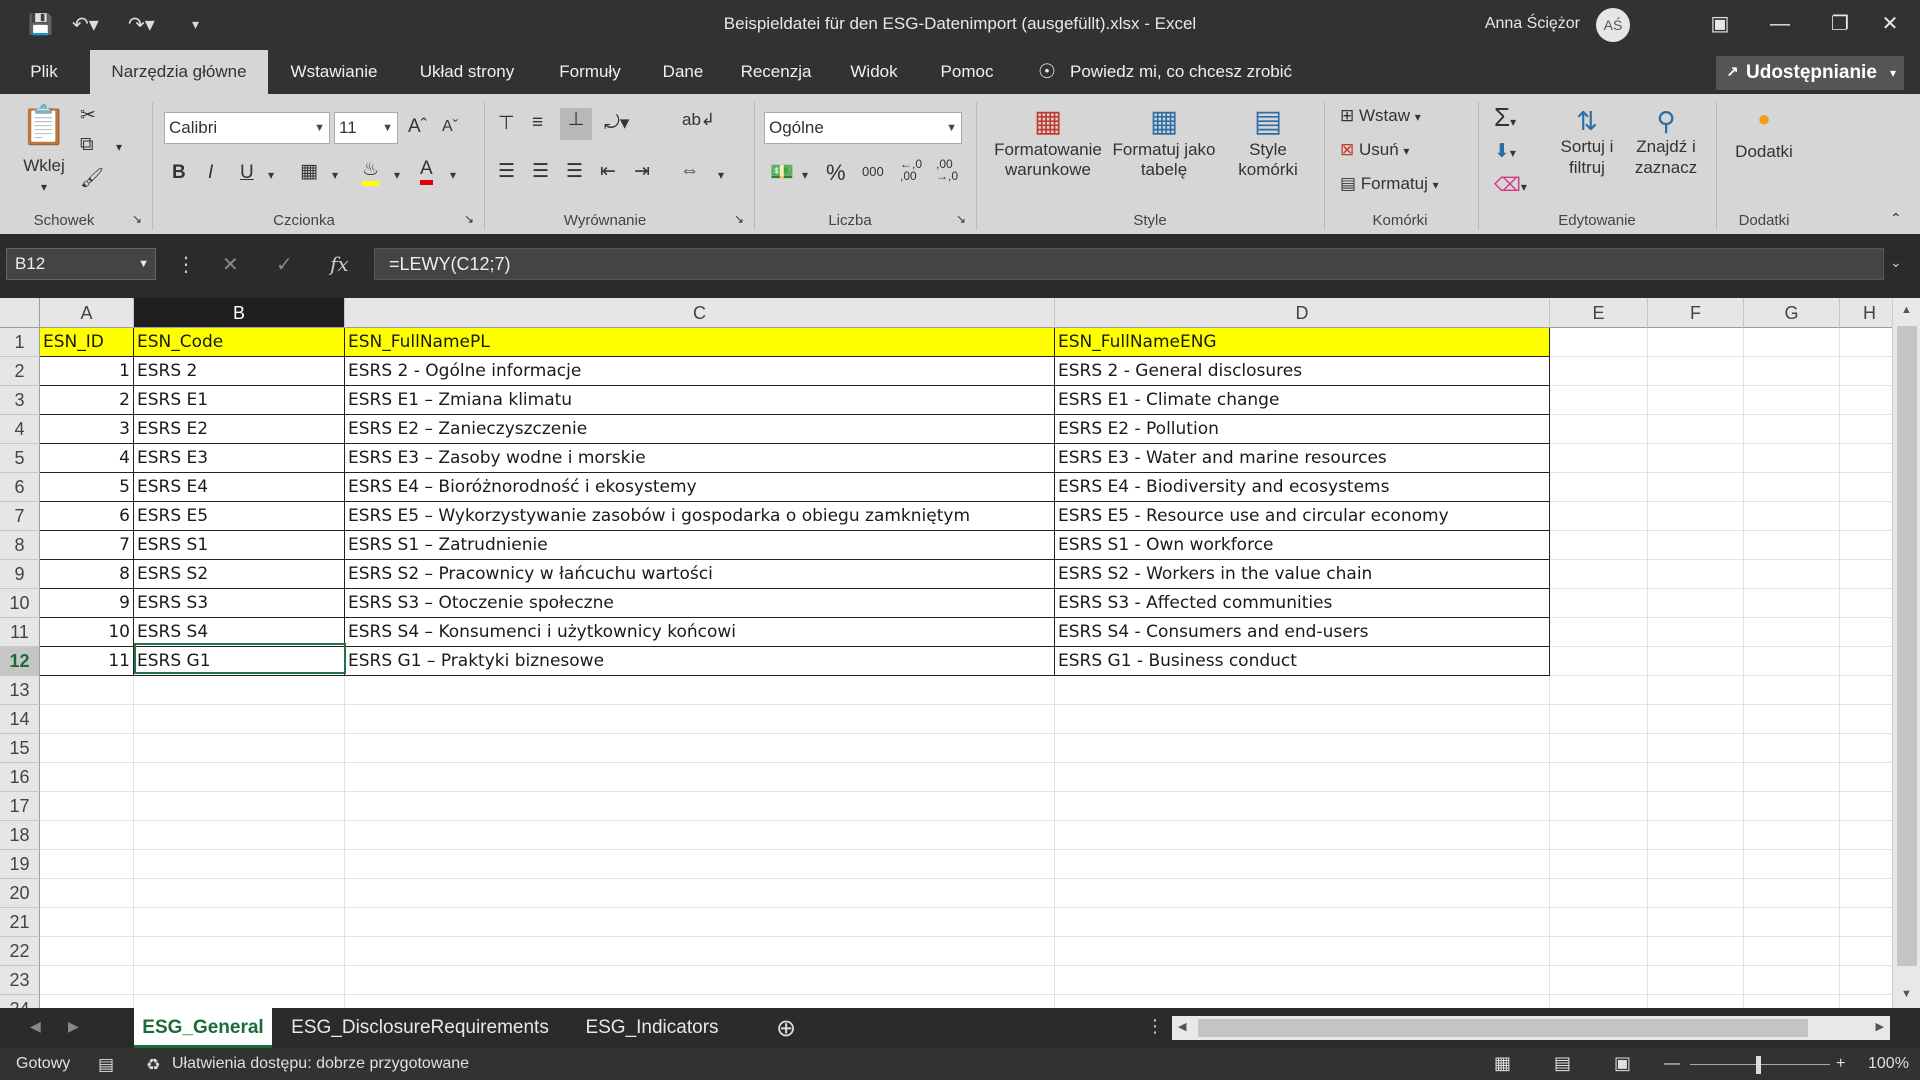  I want to click on row-header: 5, so click(20, 458).